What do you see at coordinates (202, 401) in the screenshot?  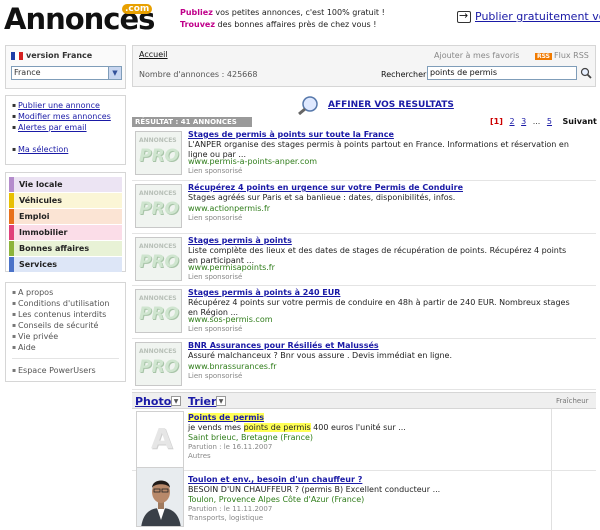 I see `sort-column-link: Trier` at bounding box center [202, 401].